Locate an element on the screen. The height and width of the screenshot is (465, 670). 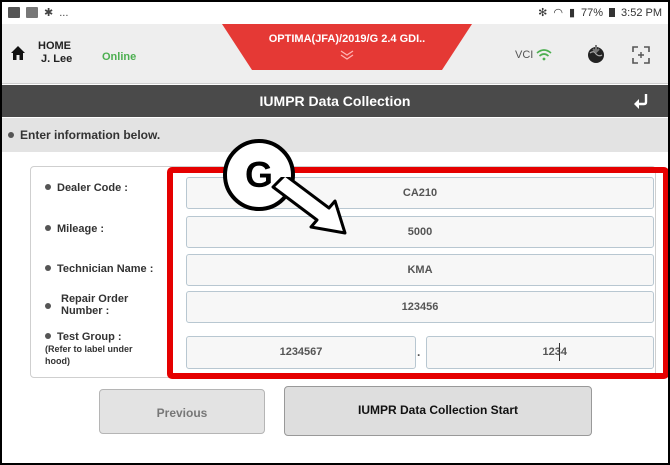
vehicle-name: OPTIMA(JFA)/2019/G 2.4 GDI.. is located at coordinates (347, 39).